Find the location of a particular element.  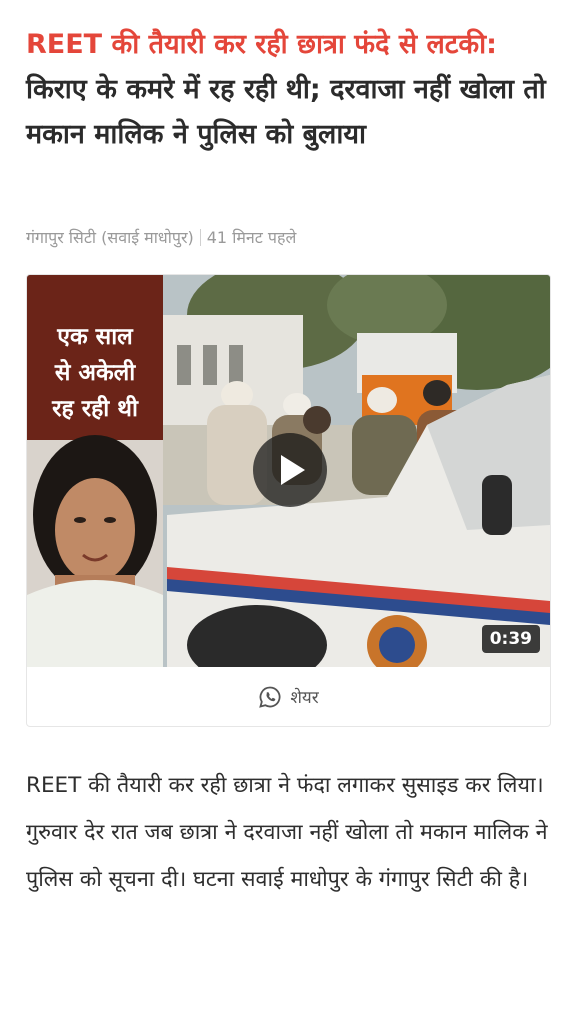

share-label: शेयर is located at coordinates (304, 698).